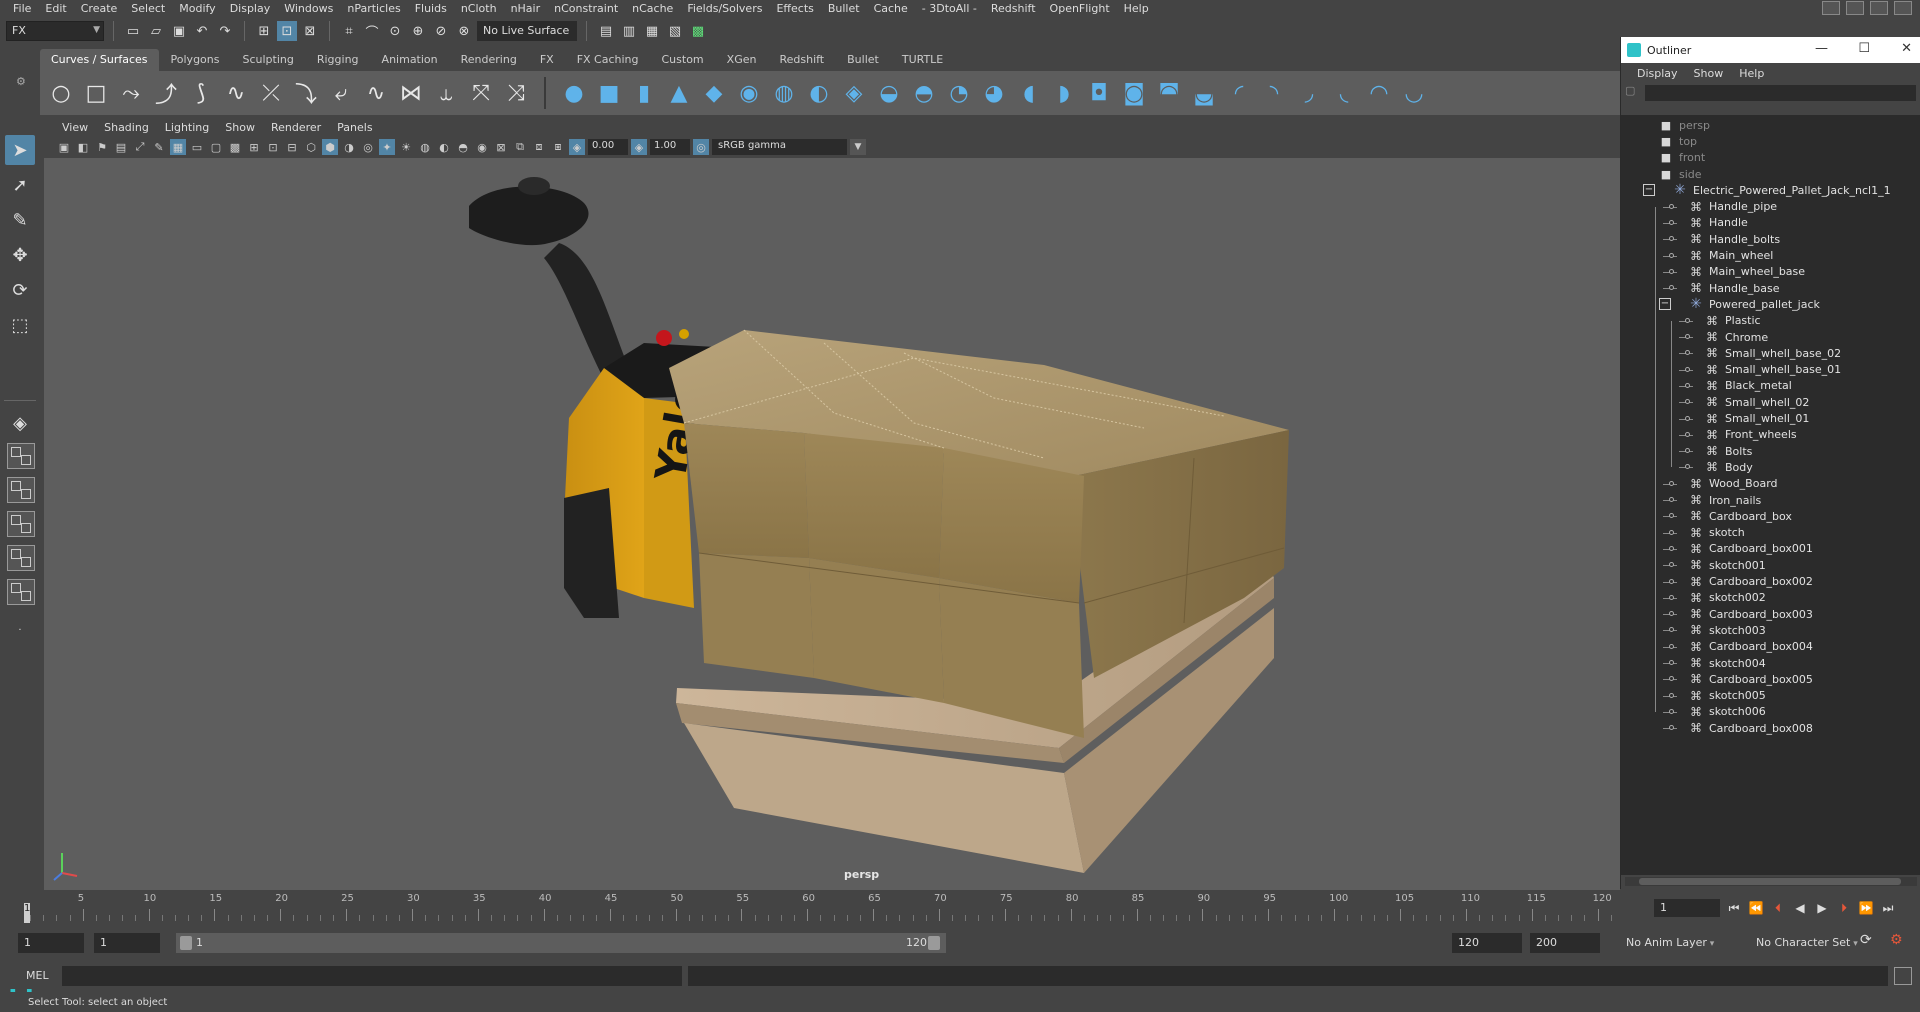  Describe the element at coordinates (858, 147) in the screenshot. I see `chevron-down-icon: ▼` at that location.